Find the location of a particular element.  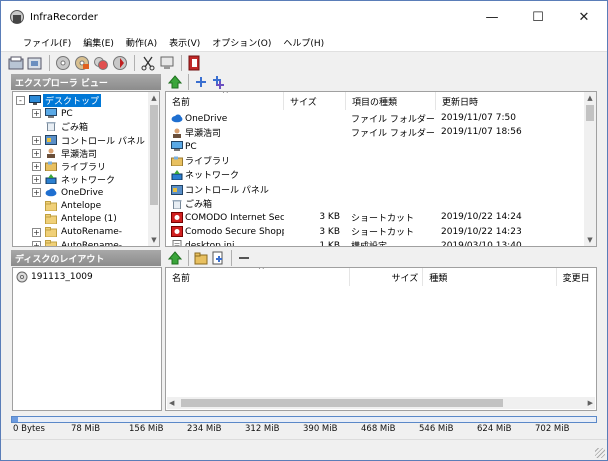

capacity-tick-label: 702 MiB is located at coordinates (552, 429).